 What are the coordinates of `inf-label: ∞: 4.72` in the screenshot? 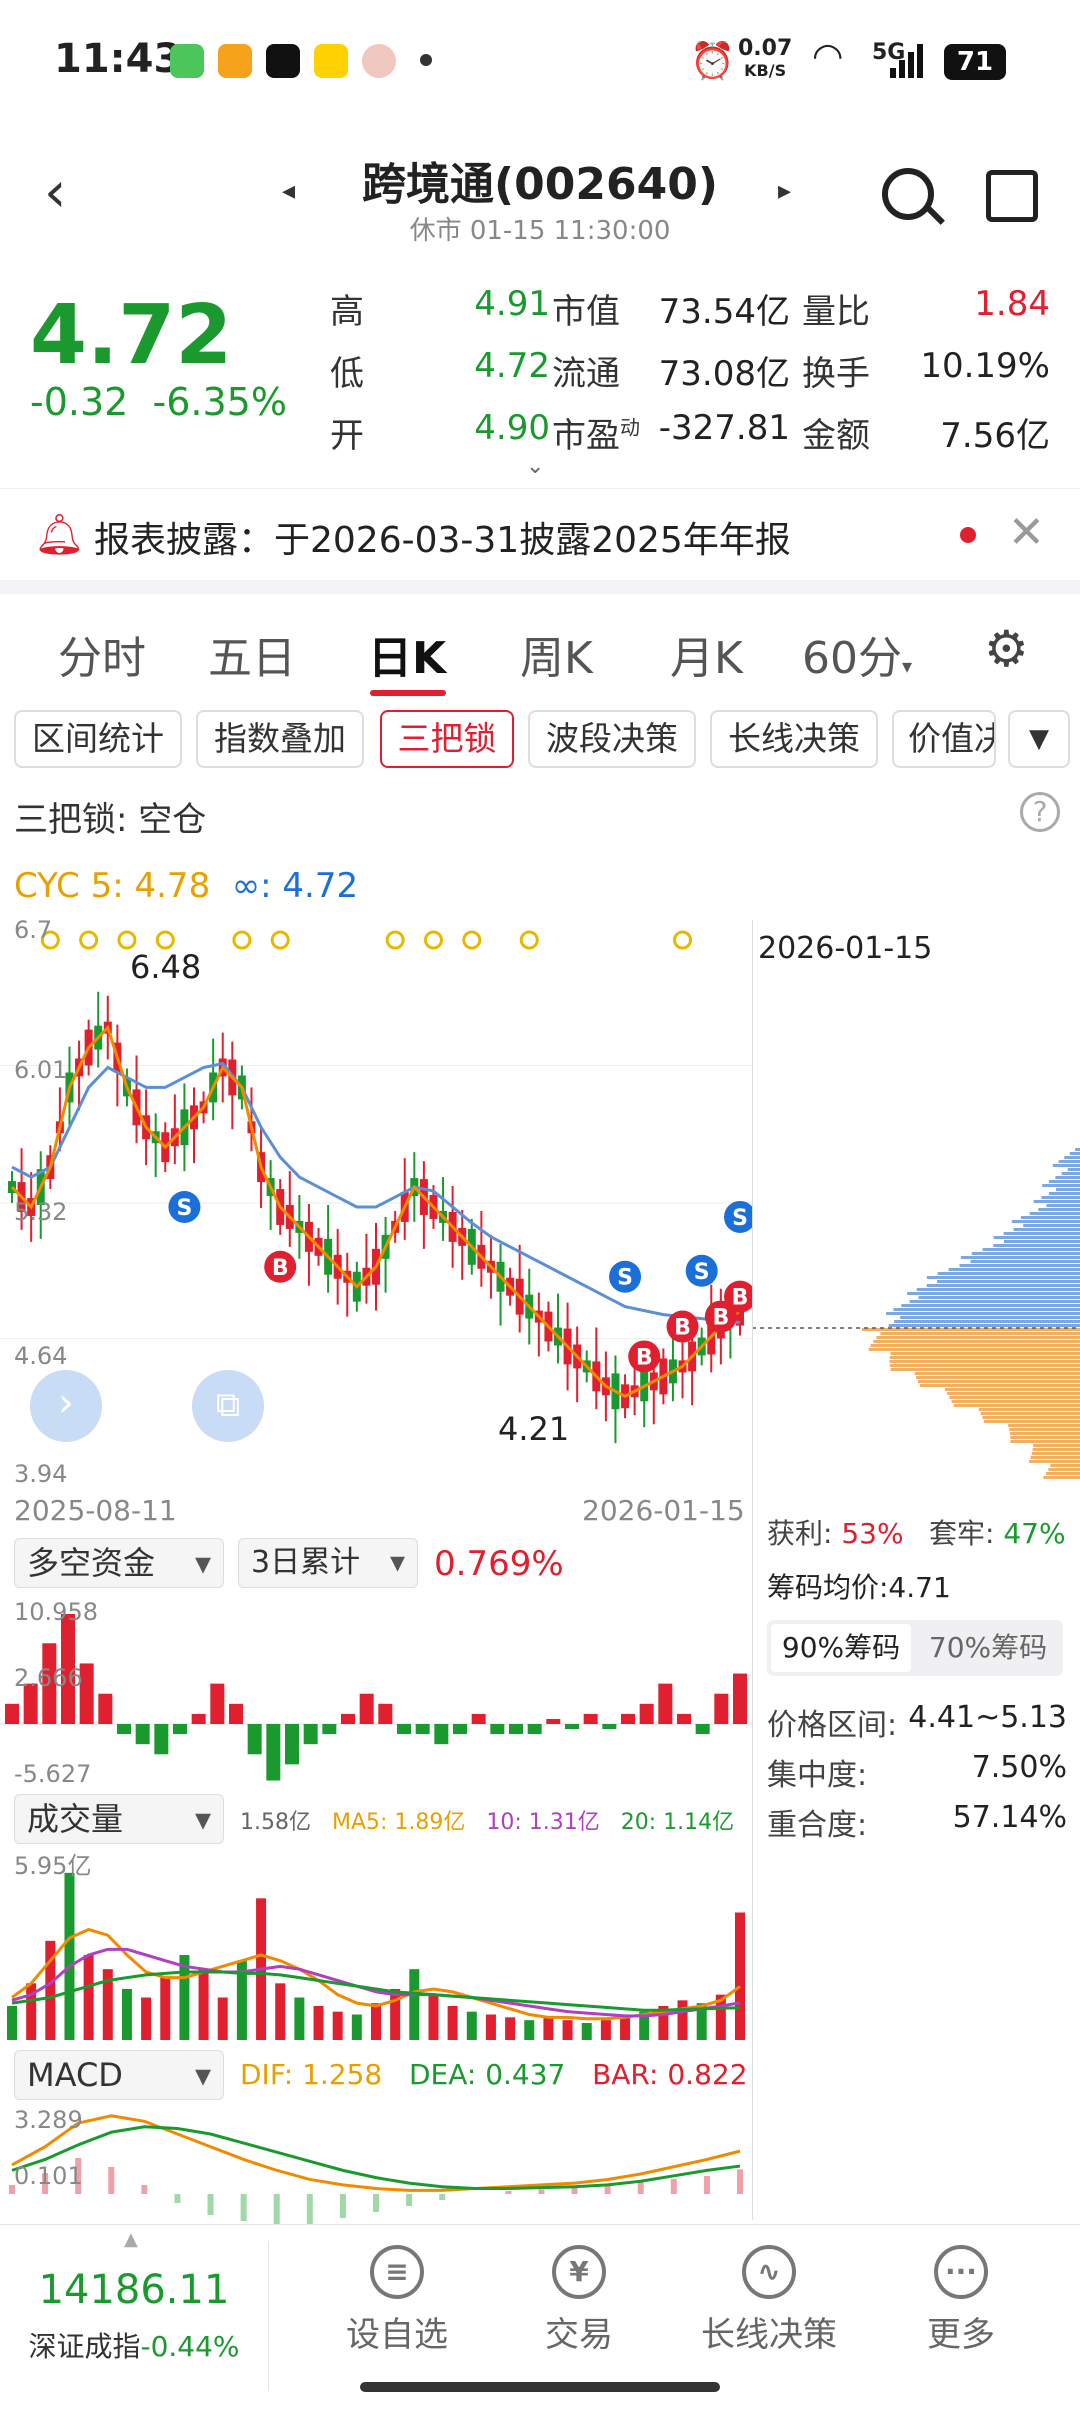 It's located at (295, 886).